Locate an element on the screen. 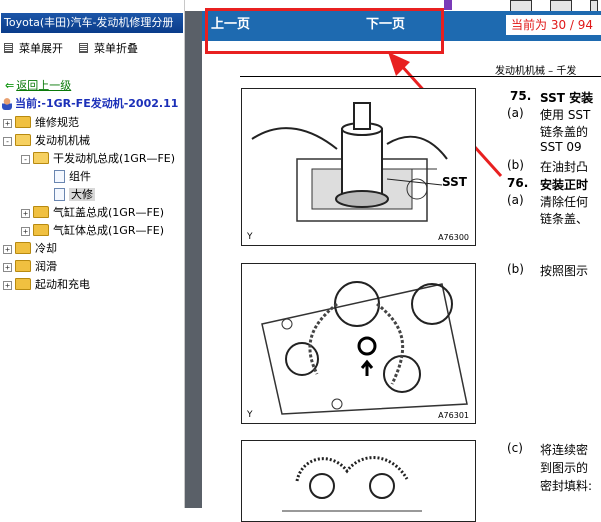 This screenshot has height=522, width=601. tree-item-components: 组件 is located at coordinates (72, 176).